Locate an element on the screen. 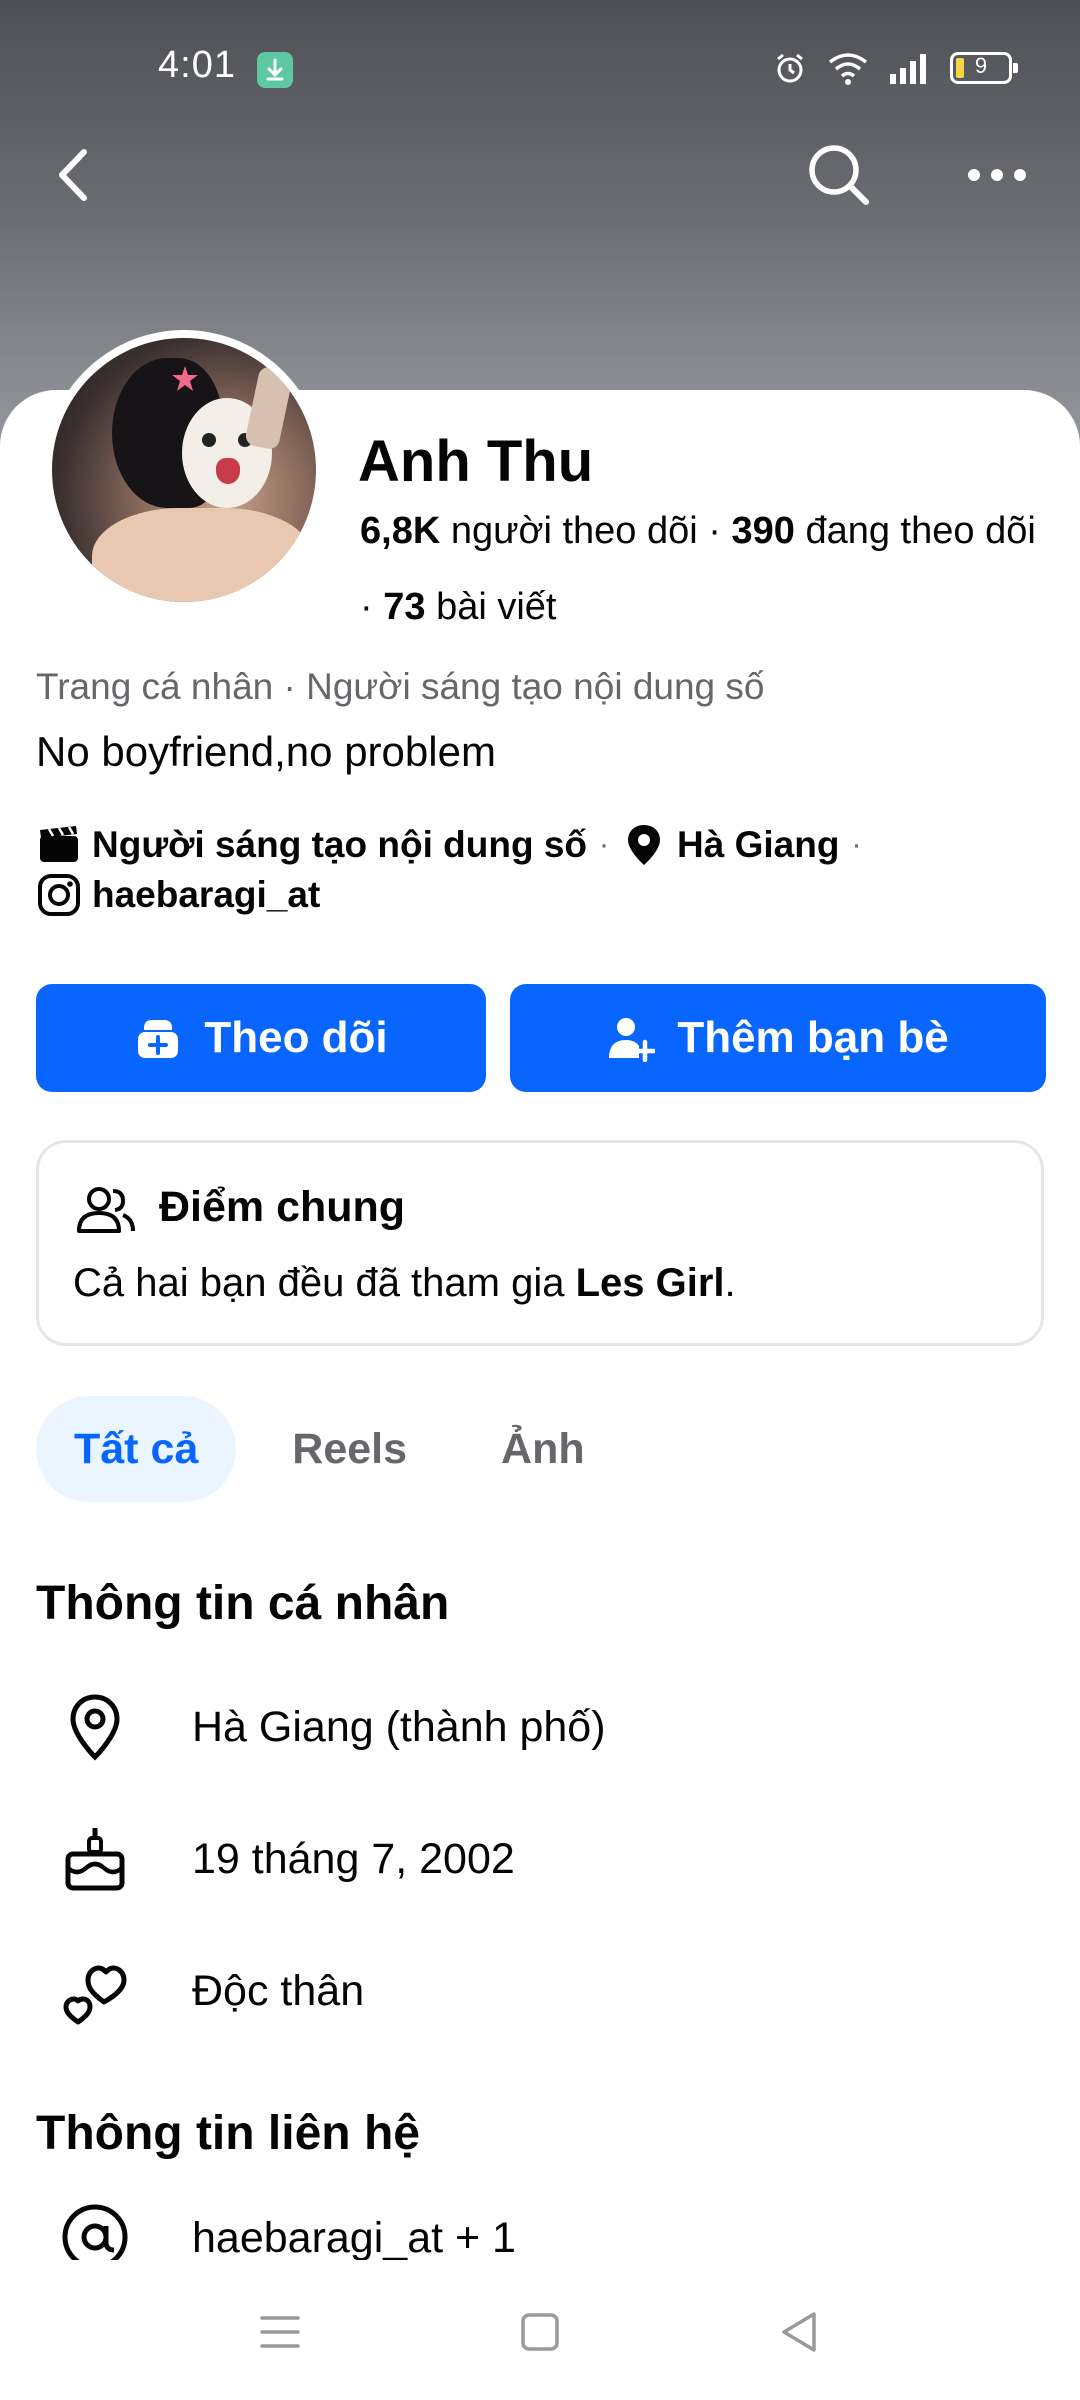 This screenshot has width=1080, height=2400. download-notification-icon is located at coordinates (275, 70).